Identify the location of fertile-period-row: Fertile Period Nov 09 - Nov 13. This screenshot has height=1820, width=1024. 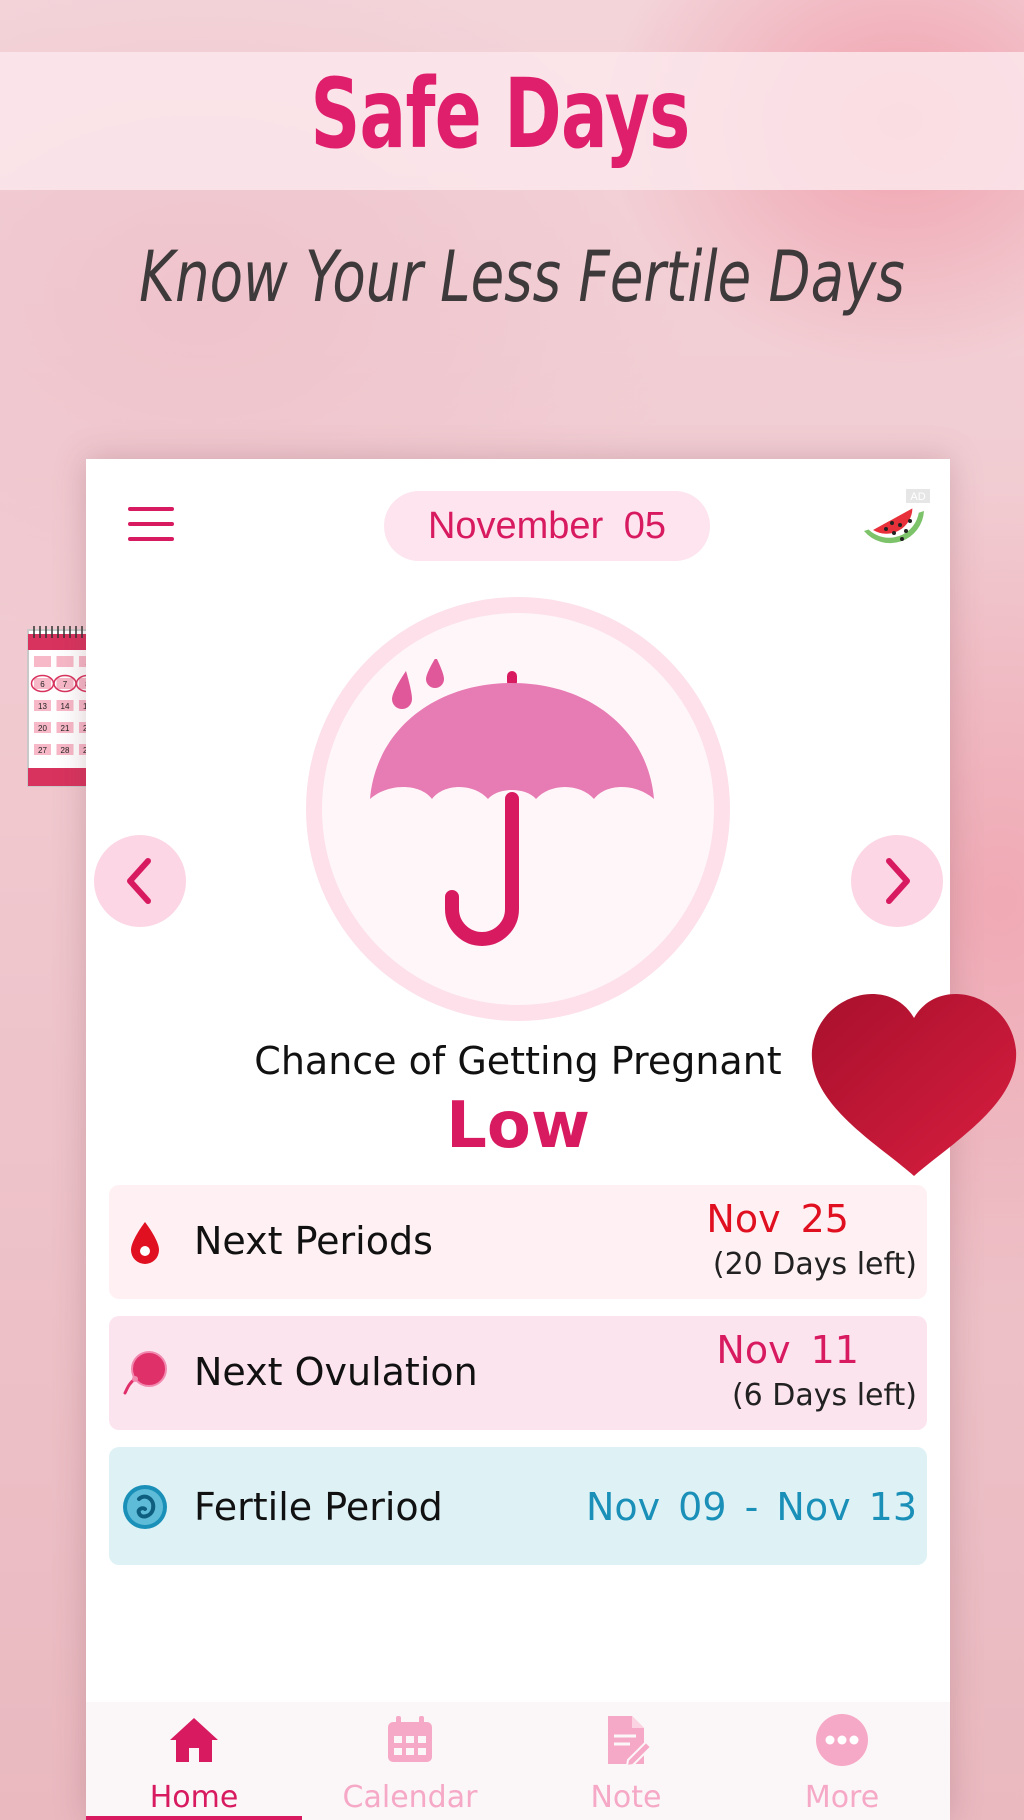
(518, 1506).